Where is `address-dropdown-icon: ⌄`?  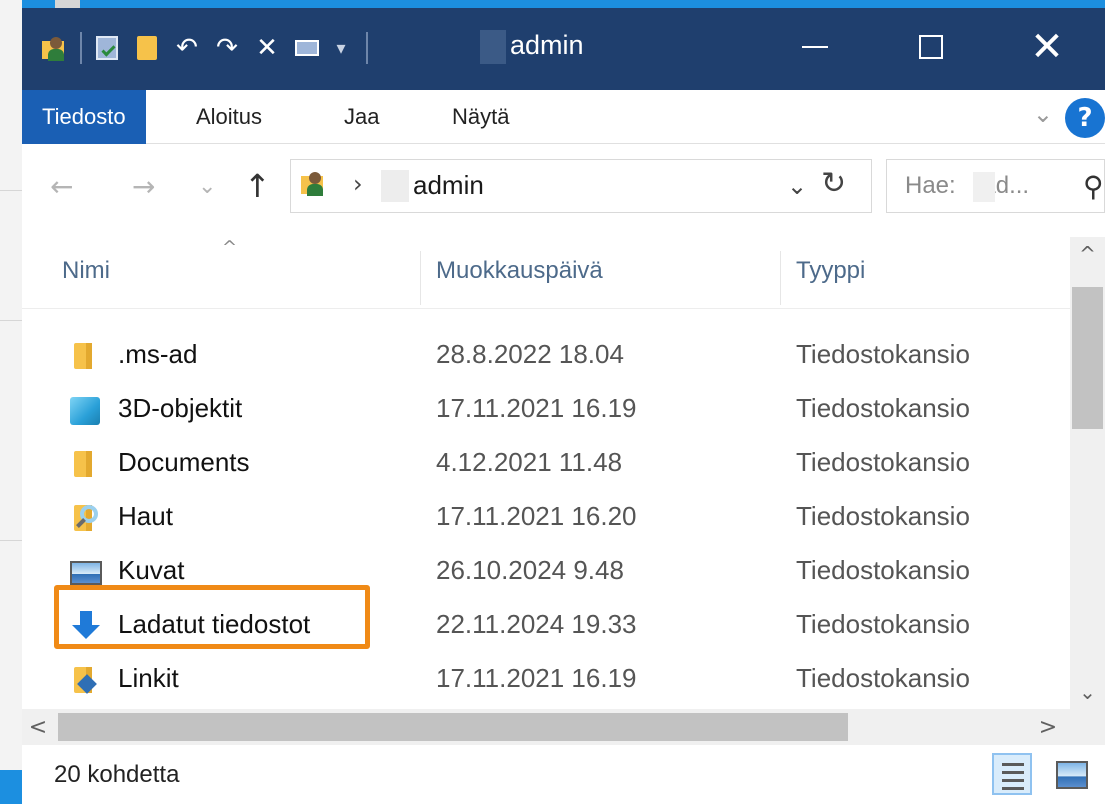 address-dropdown-icon: ⌄ is located at coordinates (797, 186).